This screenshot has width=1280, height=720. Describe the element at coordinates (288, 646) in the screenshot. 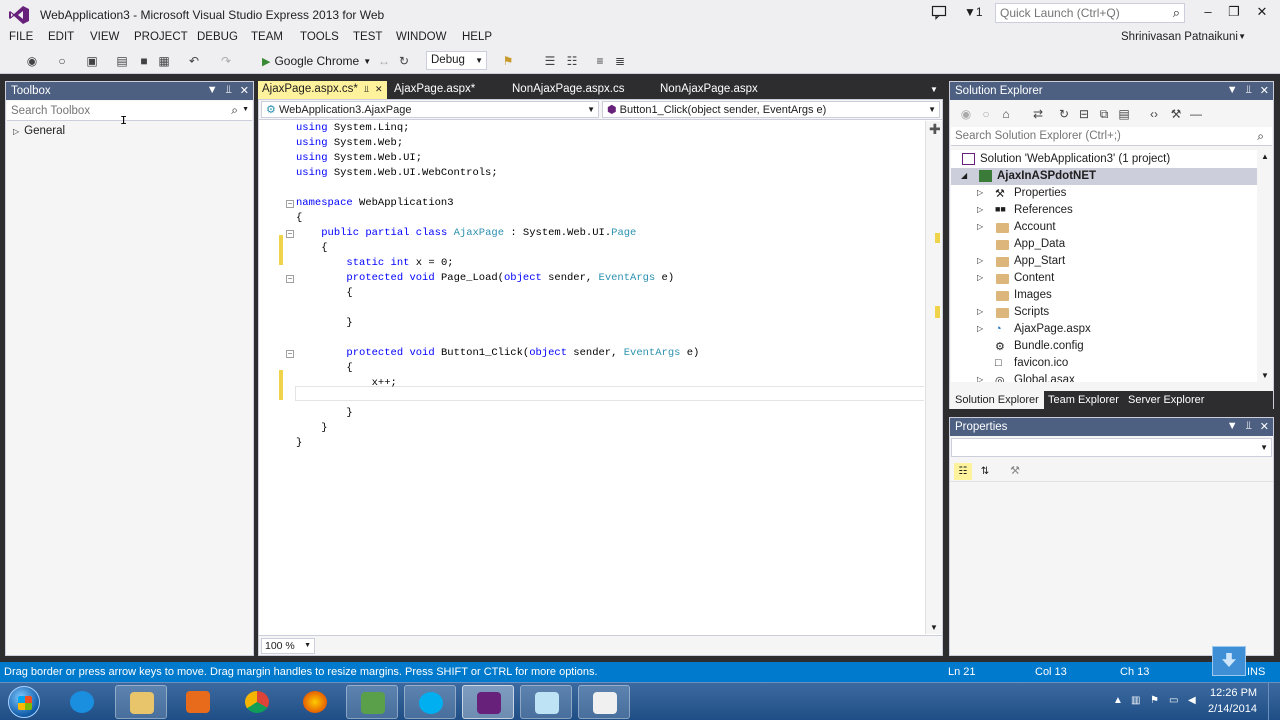

I see `zoom-select: 100 % ▼` at that location.